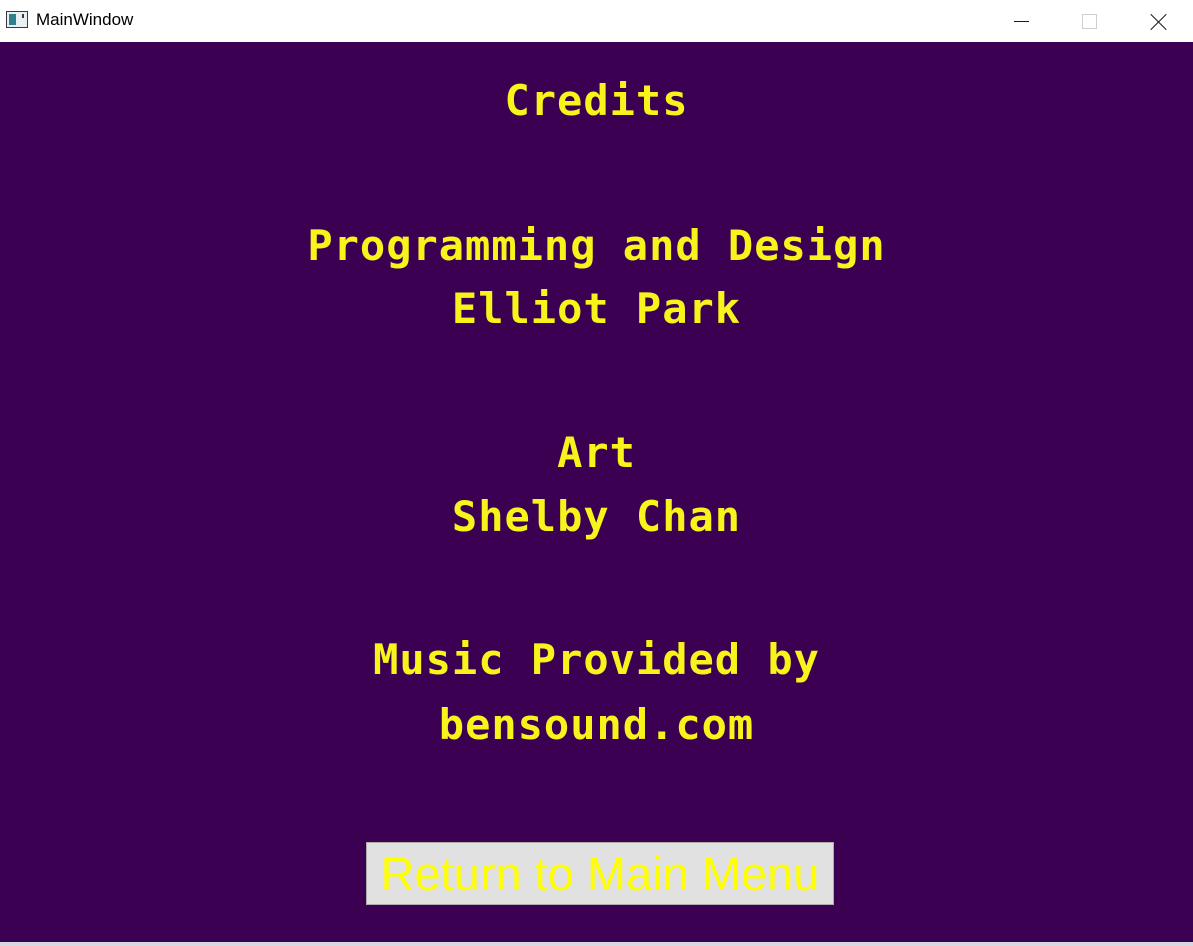  What do you see at coordinates (596, 452) in the screenshot?
I see `art-role: Art` at bounding box center [596, 452].